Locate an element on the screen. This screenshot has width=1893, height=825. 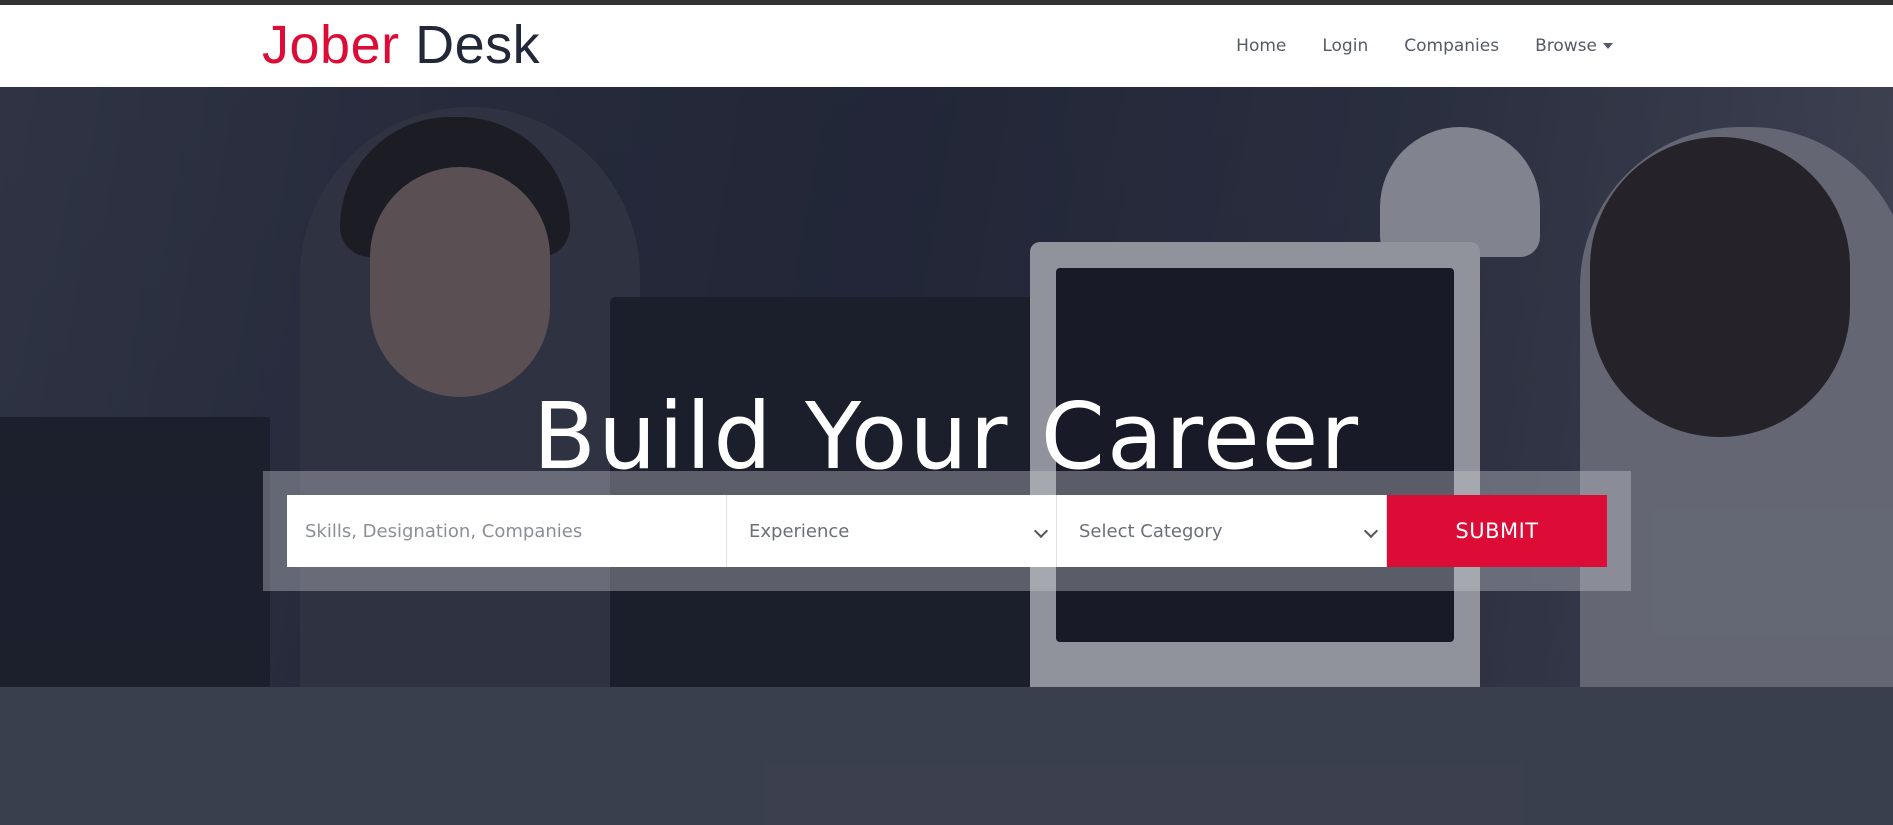
category-select: Select Category is located at coordinates (1222, 531).